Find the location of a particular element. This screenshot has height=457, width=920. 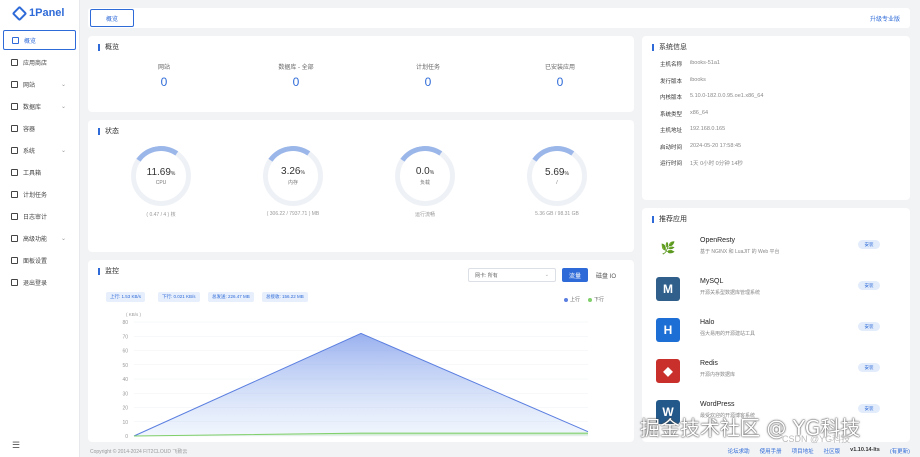

system-info-title: 系统信息 is located at coordinates (669, 47).